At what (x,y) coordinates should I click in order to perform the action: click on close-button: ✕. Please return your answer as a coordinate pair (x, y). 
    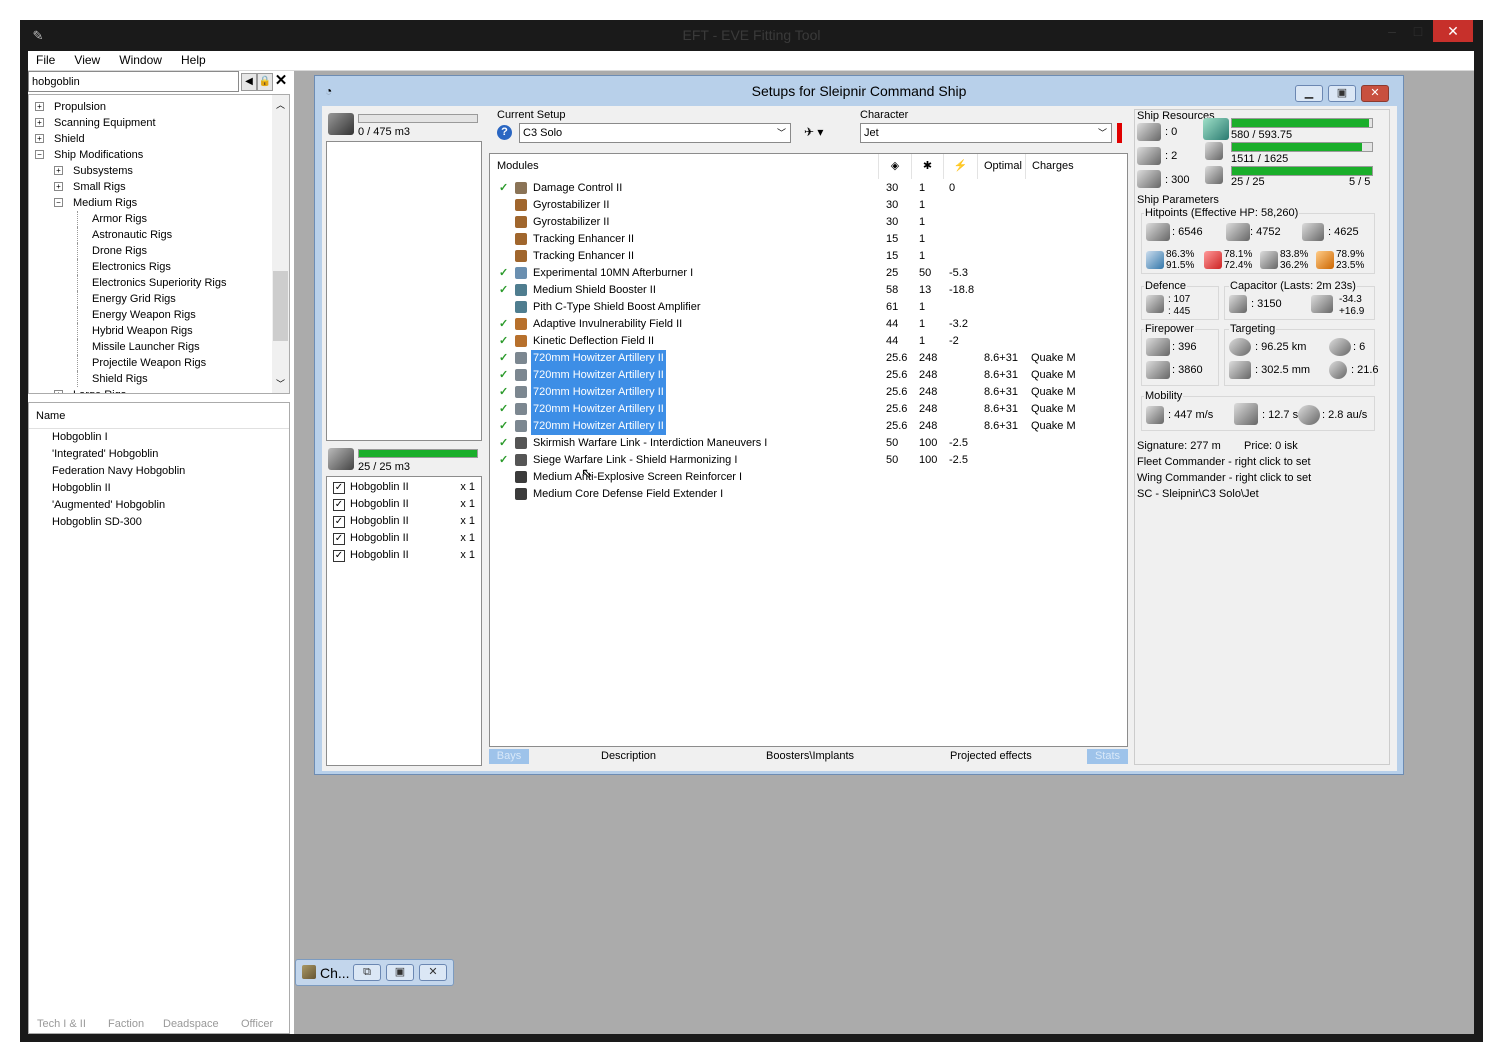
    Looking at the image, I should click on (1453, 31).